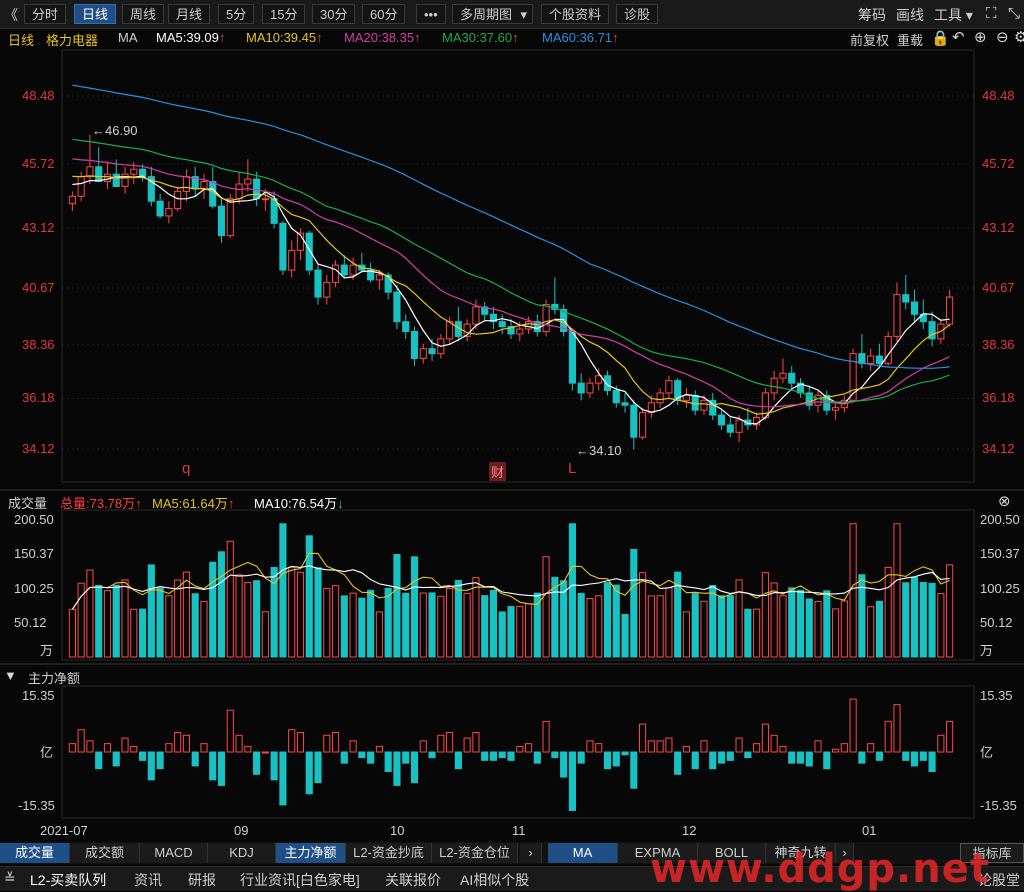 The width and height of the screenshot is (1024, 892). What do you see at coordinates (186, 468) in the screenshot?
I see `q-marker: q` at bounding box center [186, 468].